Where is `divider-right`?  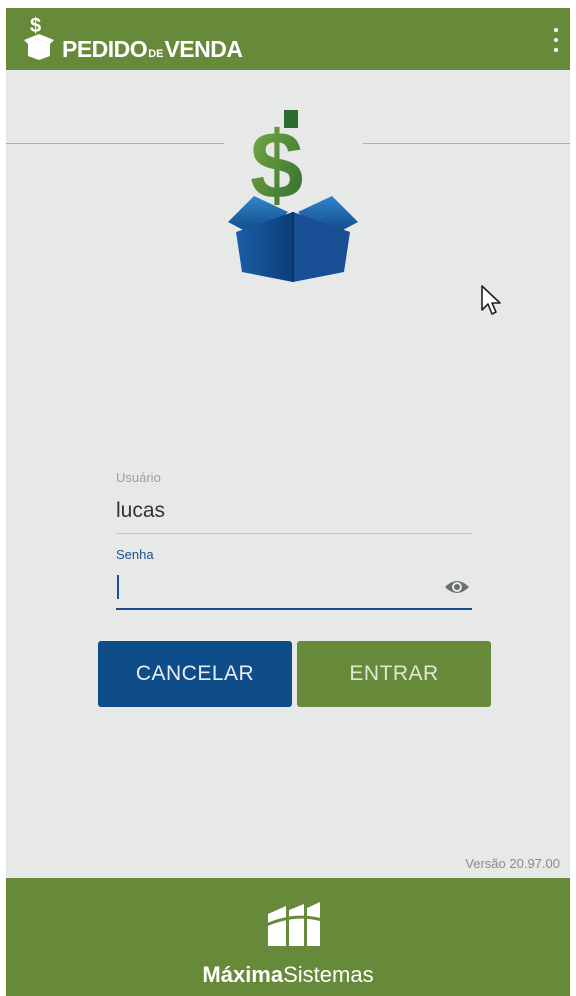
divider-right is located at coordinates (466, 143).